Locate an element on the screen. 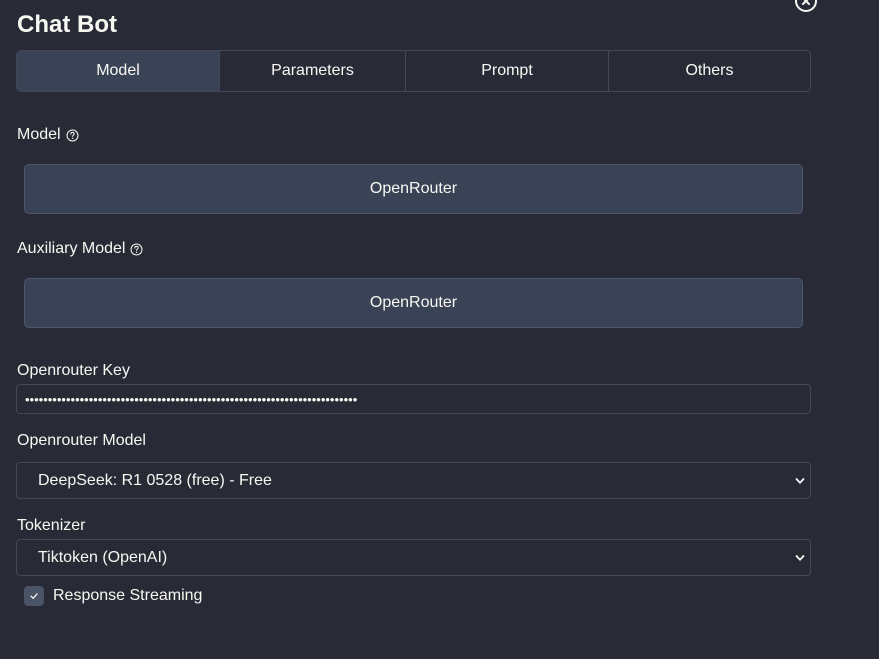 The height and width of the screenshot is (659, 879). auxiliary-model-value: OpenRouter is located at coordinates (413, 302).